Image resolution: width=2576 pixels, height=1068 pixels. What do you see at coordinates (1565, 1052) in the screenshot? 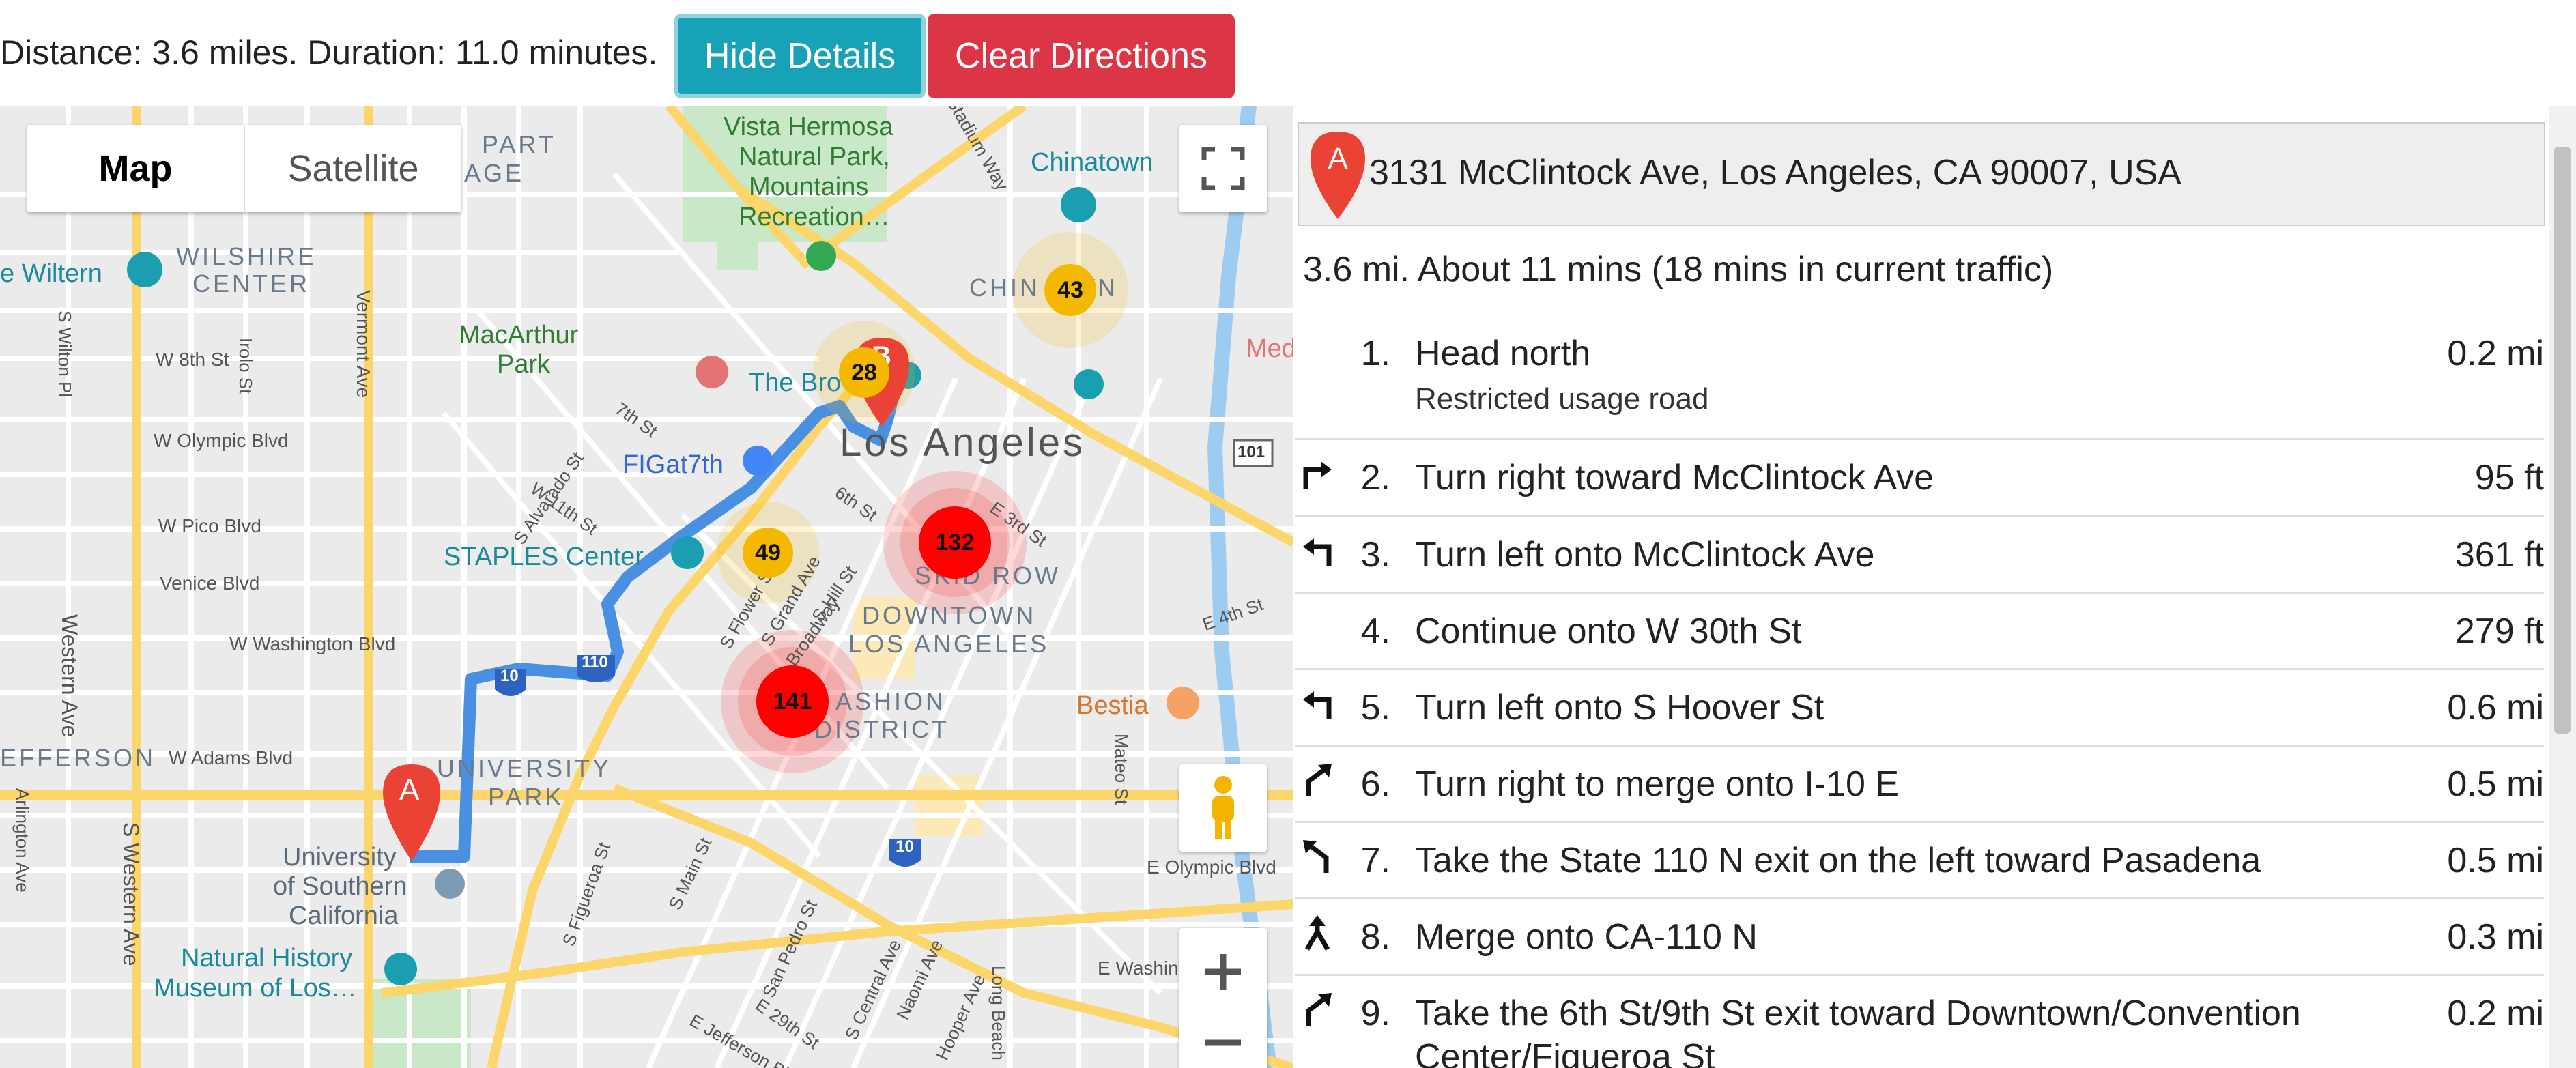
I see `step-instruction-cont: Center/Figueroa St` at bounding box center [1565, 1052].